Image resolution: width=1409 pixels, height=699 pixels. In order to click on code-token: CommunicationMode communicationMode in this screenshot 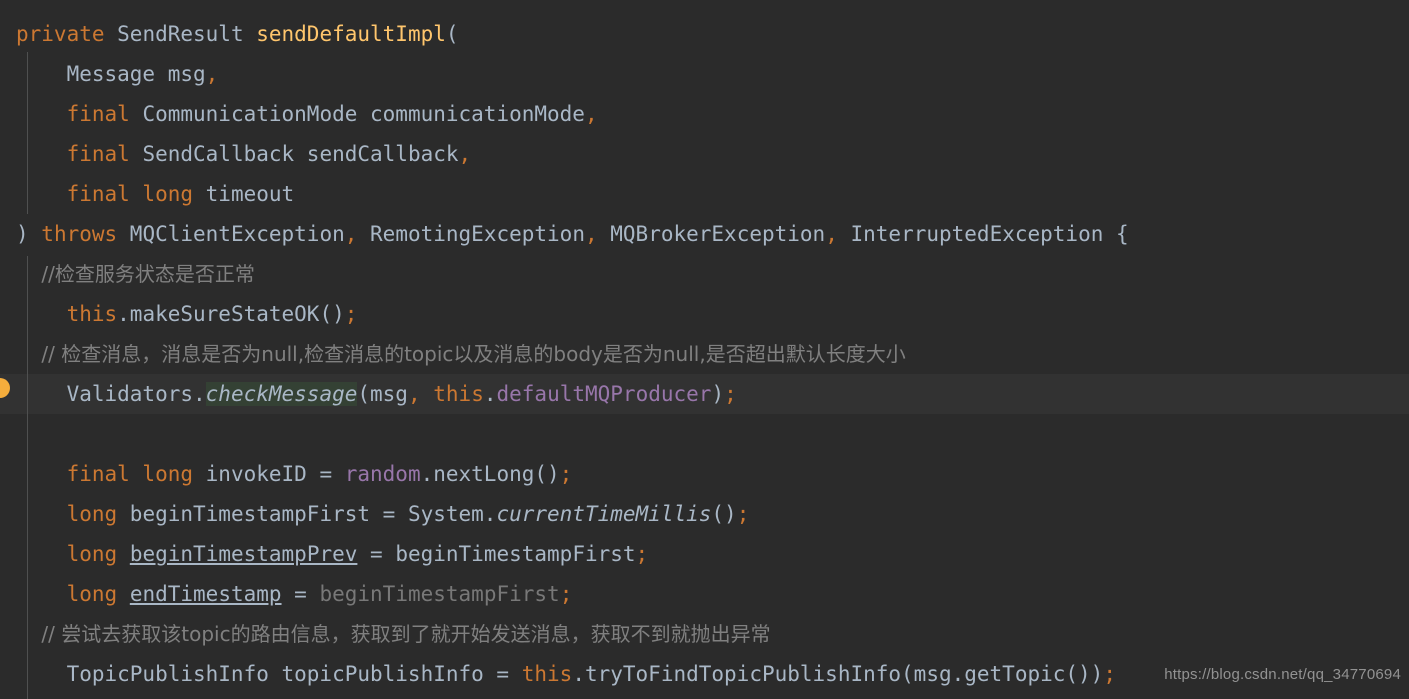, I will do `click(357, 114)`.